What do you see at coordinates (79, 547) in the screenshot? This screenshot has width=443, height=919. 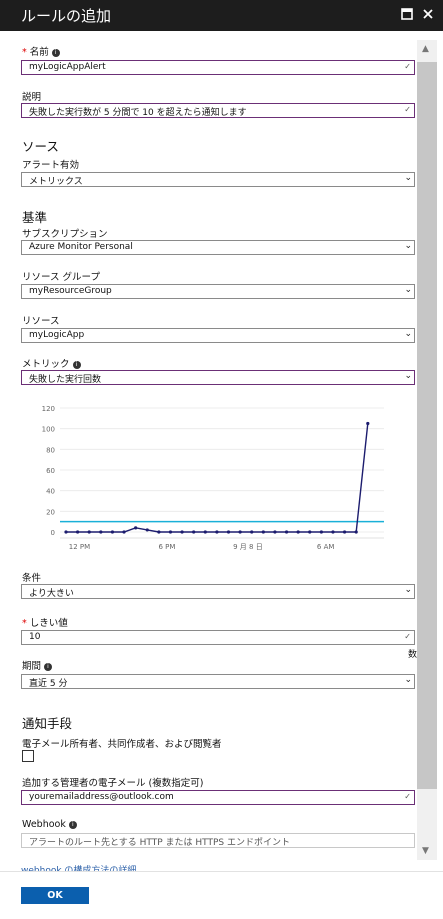 I see `x-tick-label: 12 PM` at bounding box center [79, 547].